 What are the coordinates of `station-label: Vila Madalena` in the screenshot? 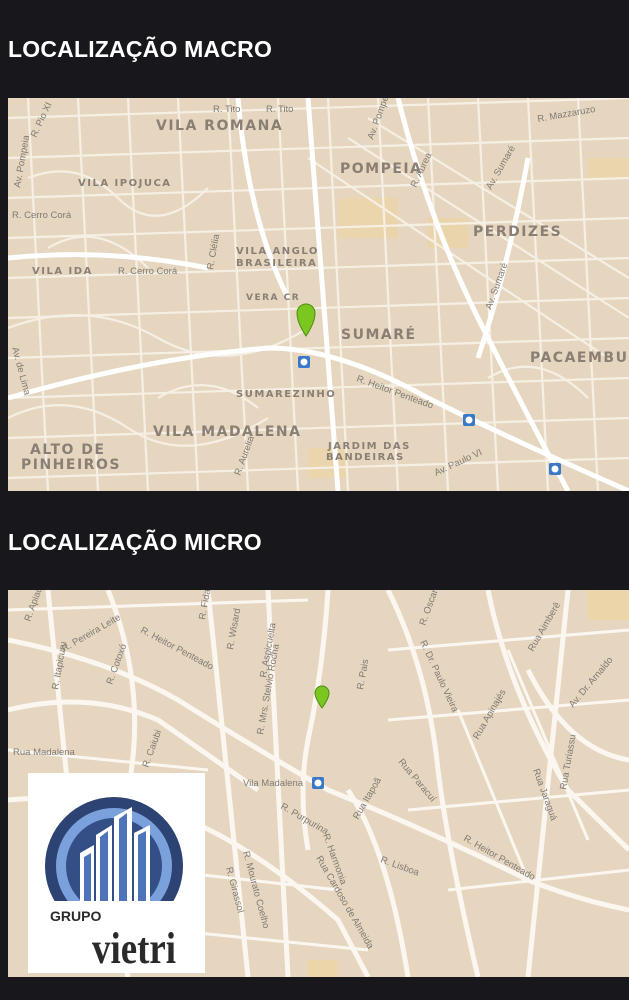 It's located at (273, 783).